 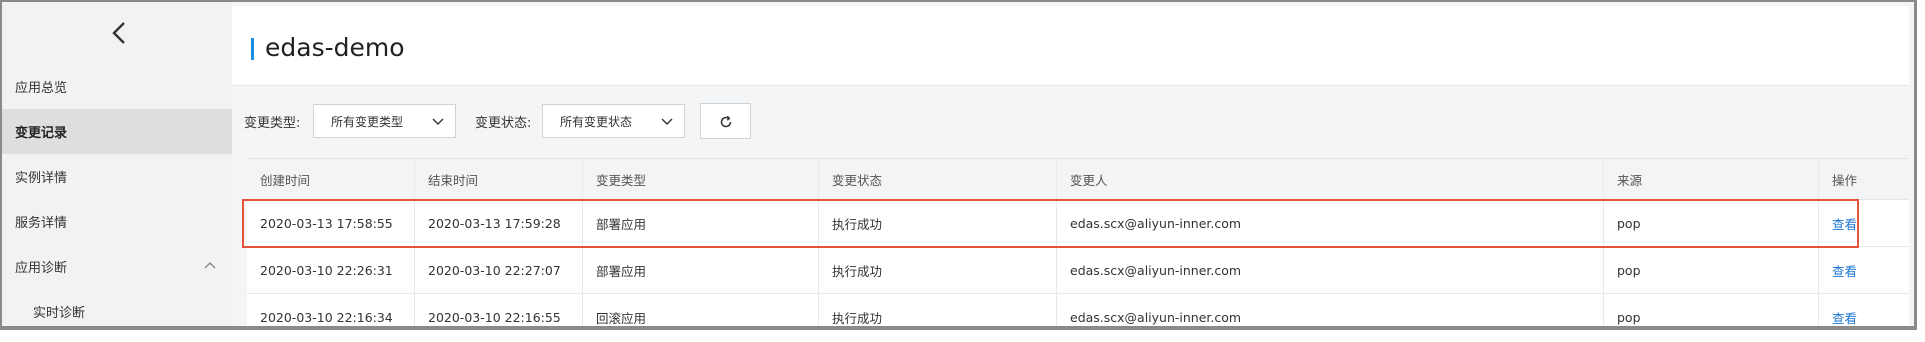 What do you see at coordinates (117, 131) in the screenshot?
I see `sidebar-item-change-records: 变更记录` at bounding box center [117, 131].